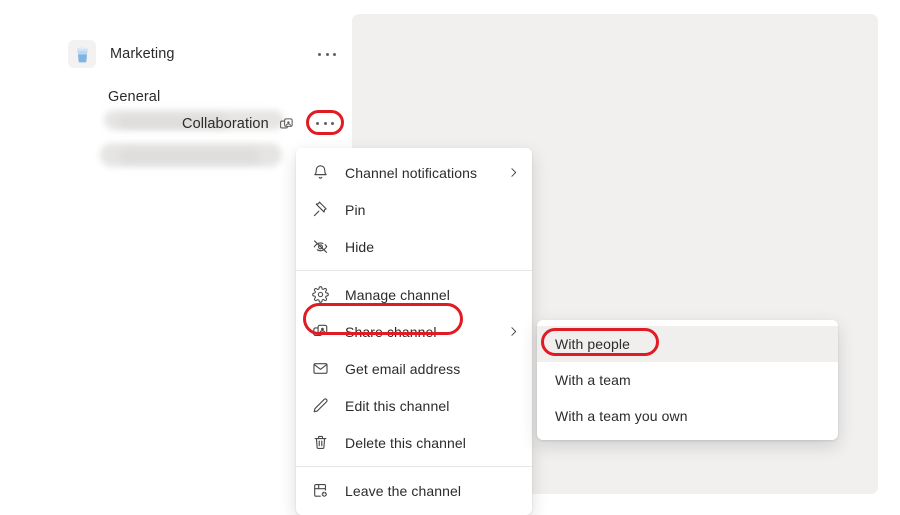 The width and height of the screenshot is (900, 515). Describe the element at coordinates (593, 344) in the screenshot. I see `submenu-item-label: With people` at that location.